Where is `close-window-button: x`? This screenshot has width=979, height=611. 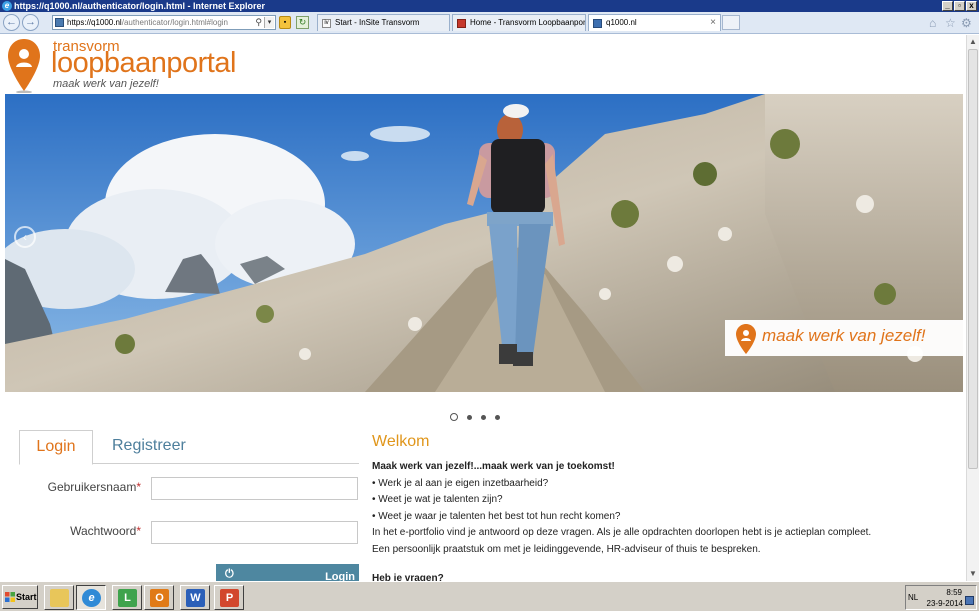
close-window-button: x is located at coordinates (971, 6).